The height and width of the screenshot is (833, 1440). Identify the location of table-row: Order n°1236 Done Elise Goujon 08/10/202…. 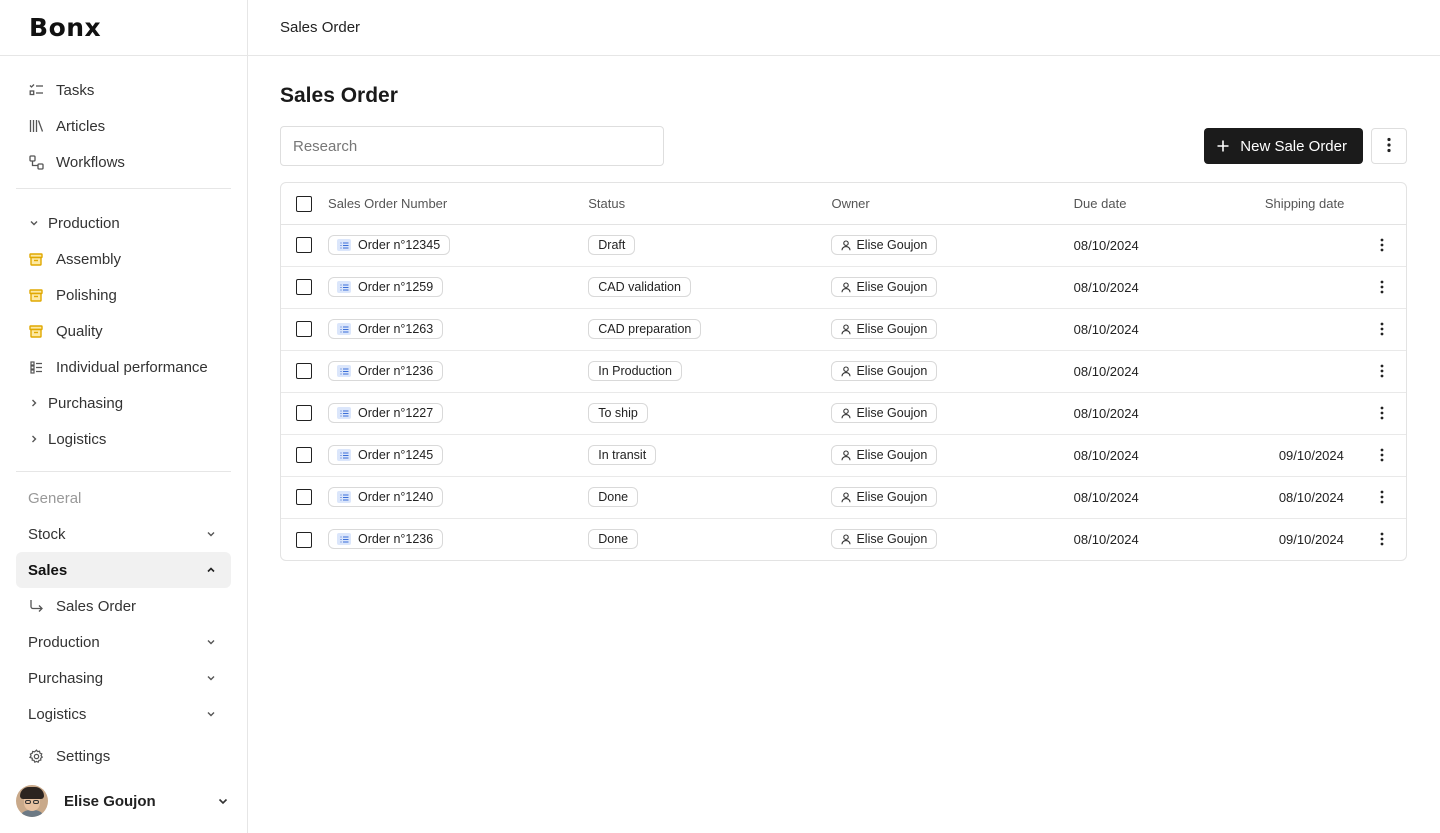
(843, 539).